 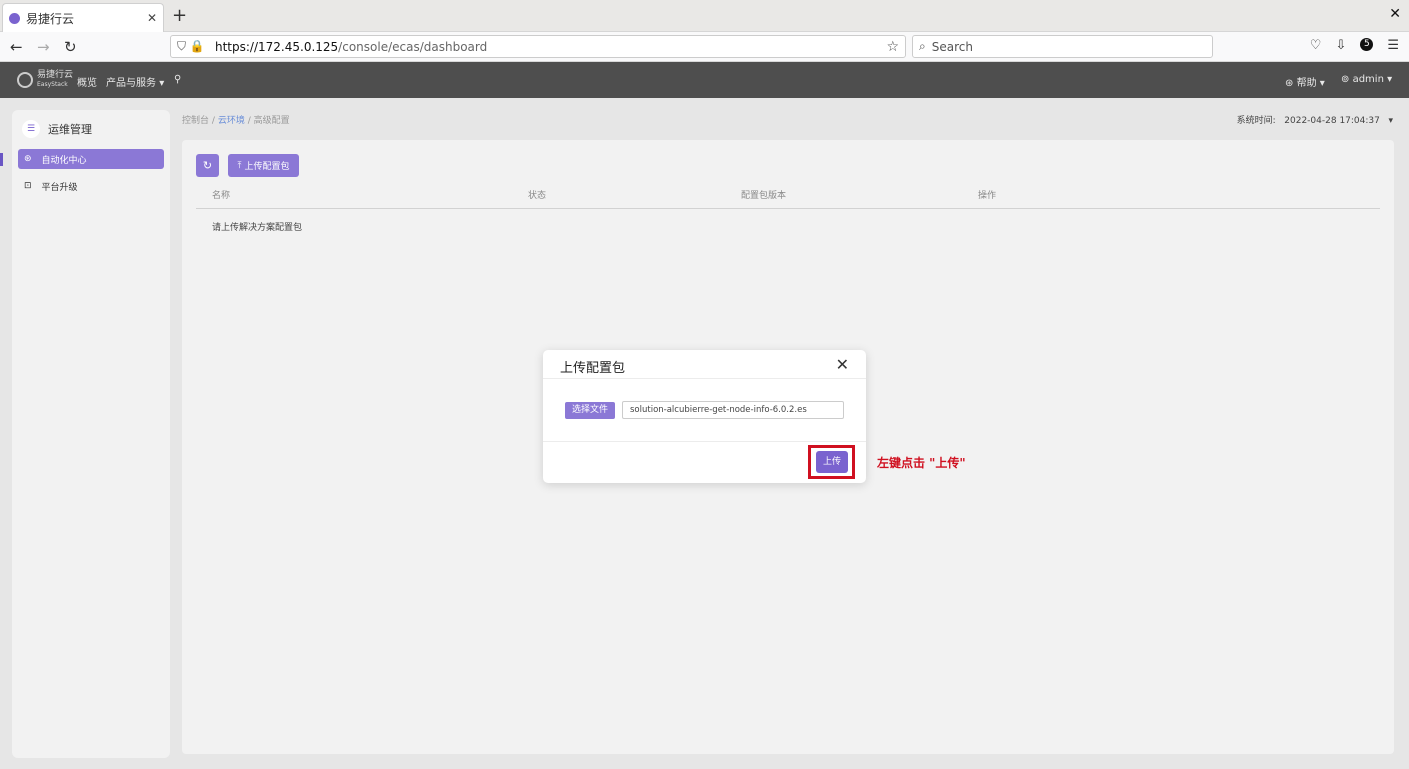 What do you see at coordinates (50, 18) in the screenshot?
I see `tab-title: 易捷行云` at bounding box center [50, 18].